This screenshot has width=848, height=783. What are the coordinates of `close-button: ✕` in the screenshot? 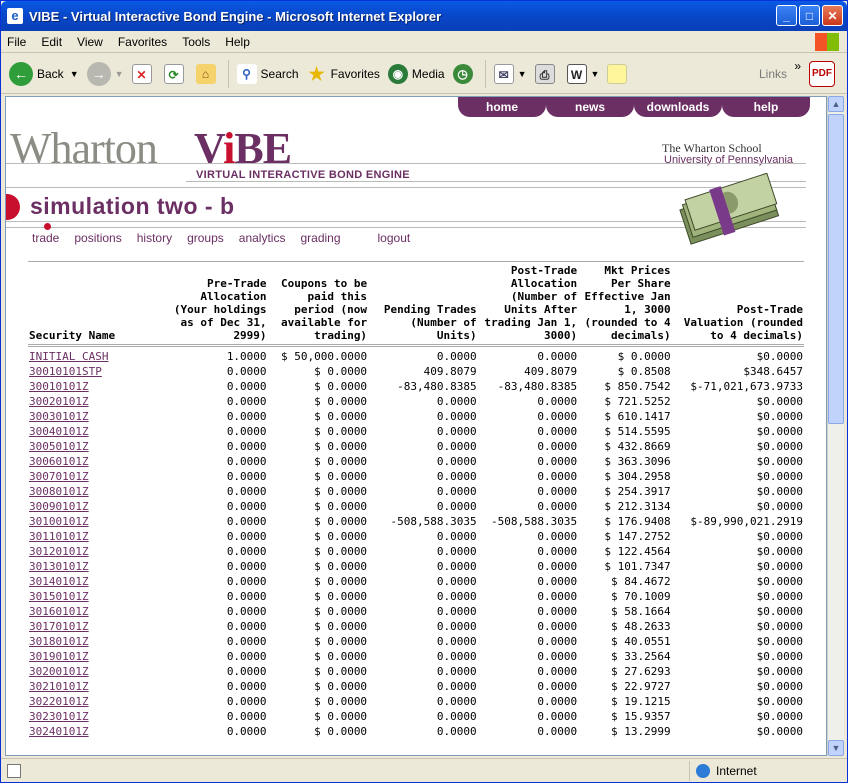 It's located at (832, 15).